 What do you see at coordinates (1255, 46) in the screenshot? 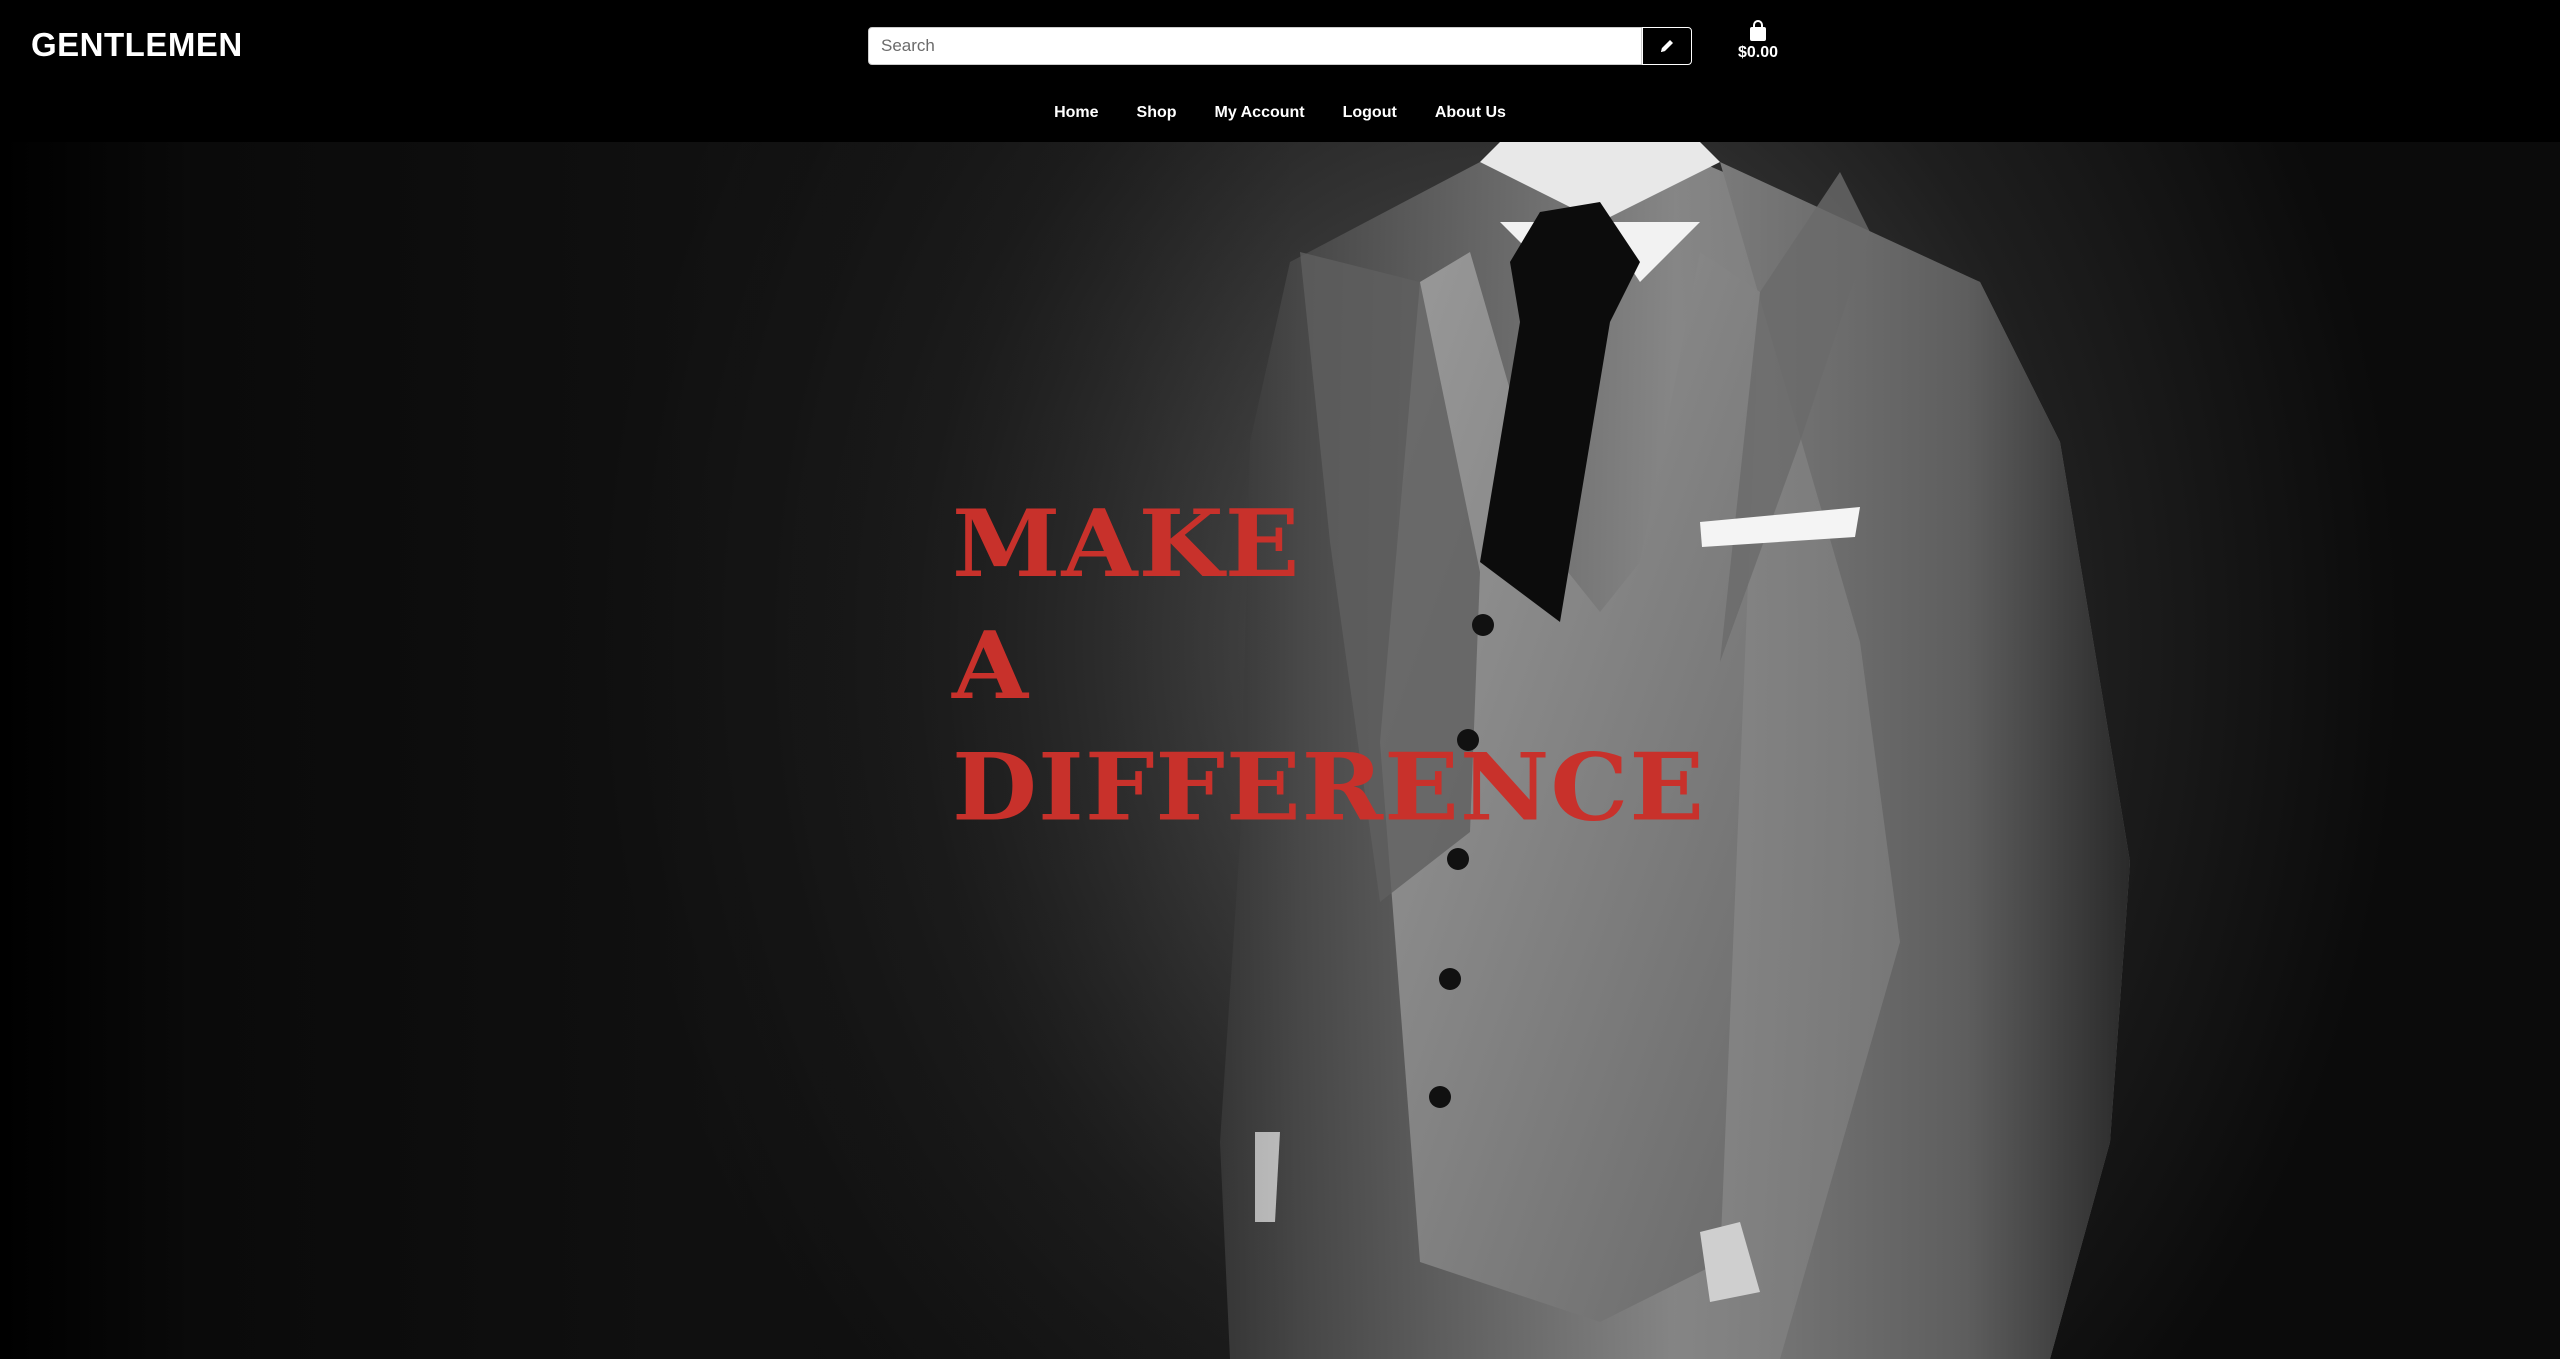
I see `search-input` at bounding box center [1255, 46].